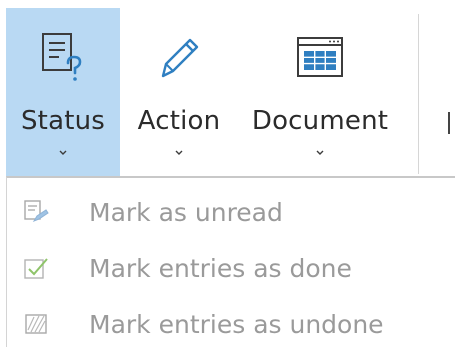 Image resolution: width=455 pixels, height=347 pixels. I want to click on menu-item-mark-entries-as-undone: Mark entries as undone, so click(231, 322).